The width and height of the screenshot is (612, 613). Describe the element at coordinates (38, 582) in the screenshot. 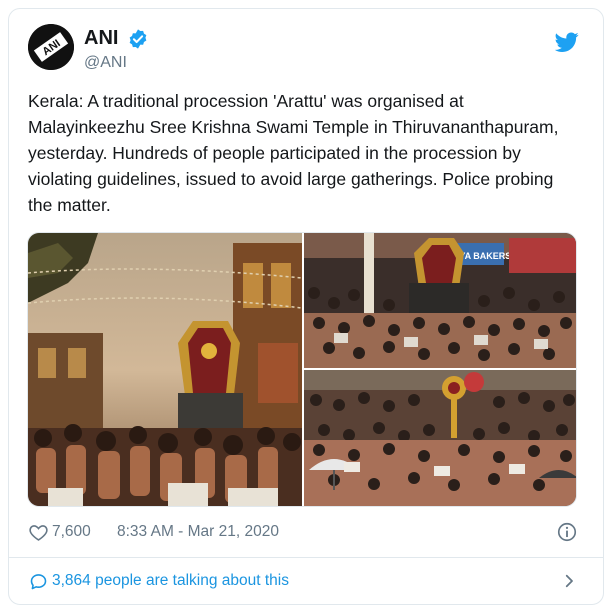

I see `speech-bubble-icon` at that location.